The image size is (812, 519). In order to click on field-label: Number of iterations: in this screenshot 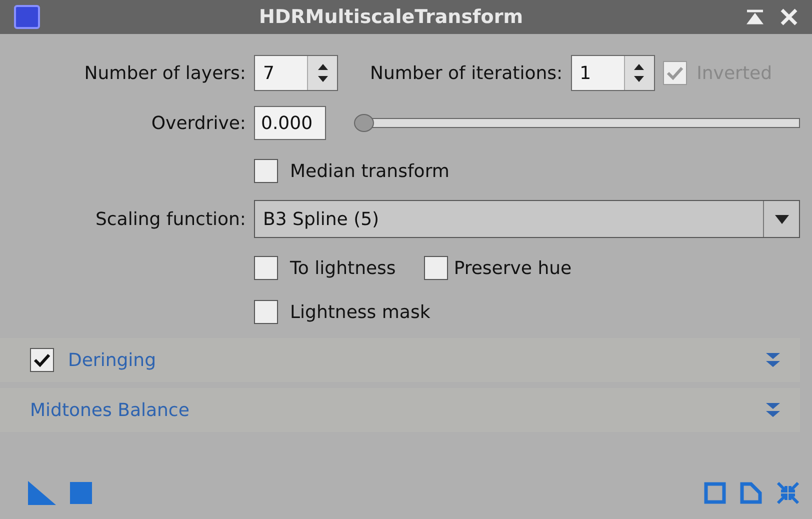, I will do `click(466, 73)`.